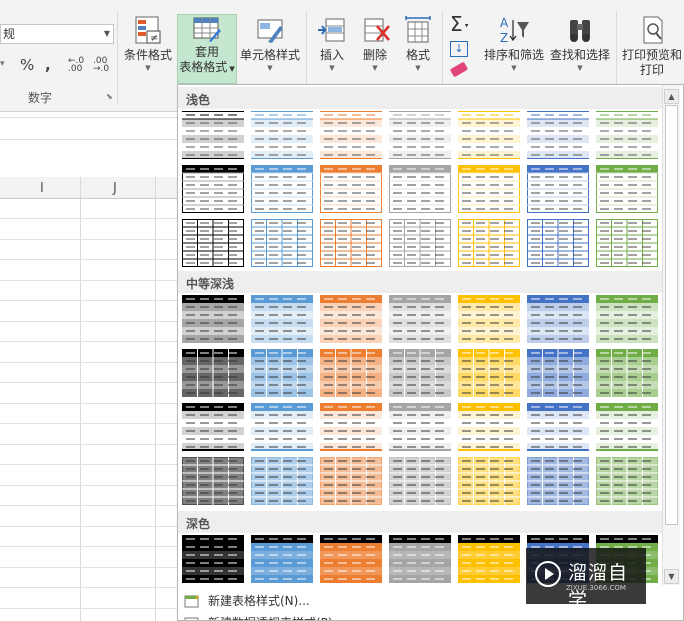 This screenshot has width=684, height=621. Describe the element at coordinates (580, 43) in the screenshot. I see `find-select-button: 查找和选择 ▼` at that location.